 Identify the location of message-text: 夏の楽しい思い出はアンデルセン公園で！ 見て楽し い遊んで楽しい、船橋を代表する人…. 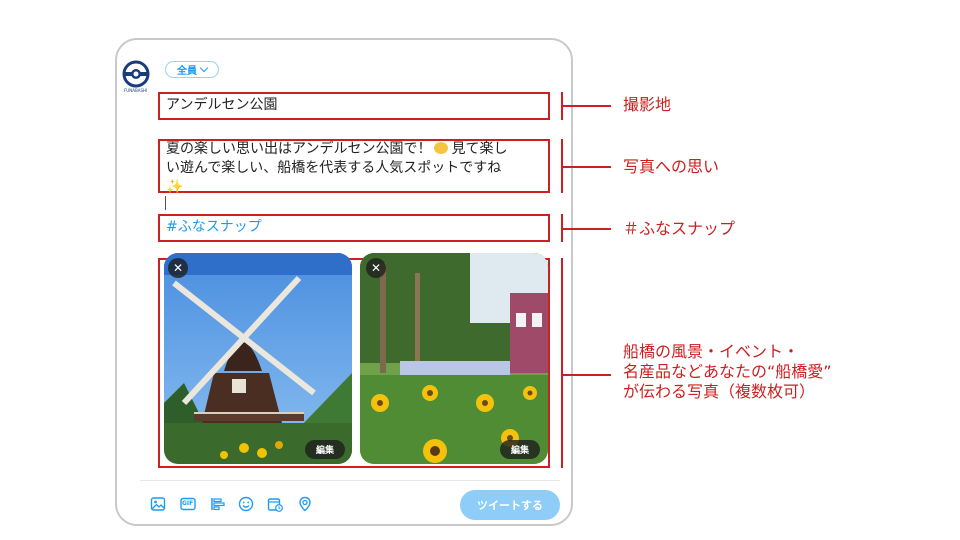
(358, 168).